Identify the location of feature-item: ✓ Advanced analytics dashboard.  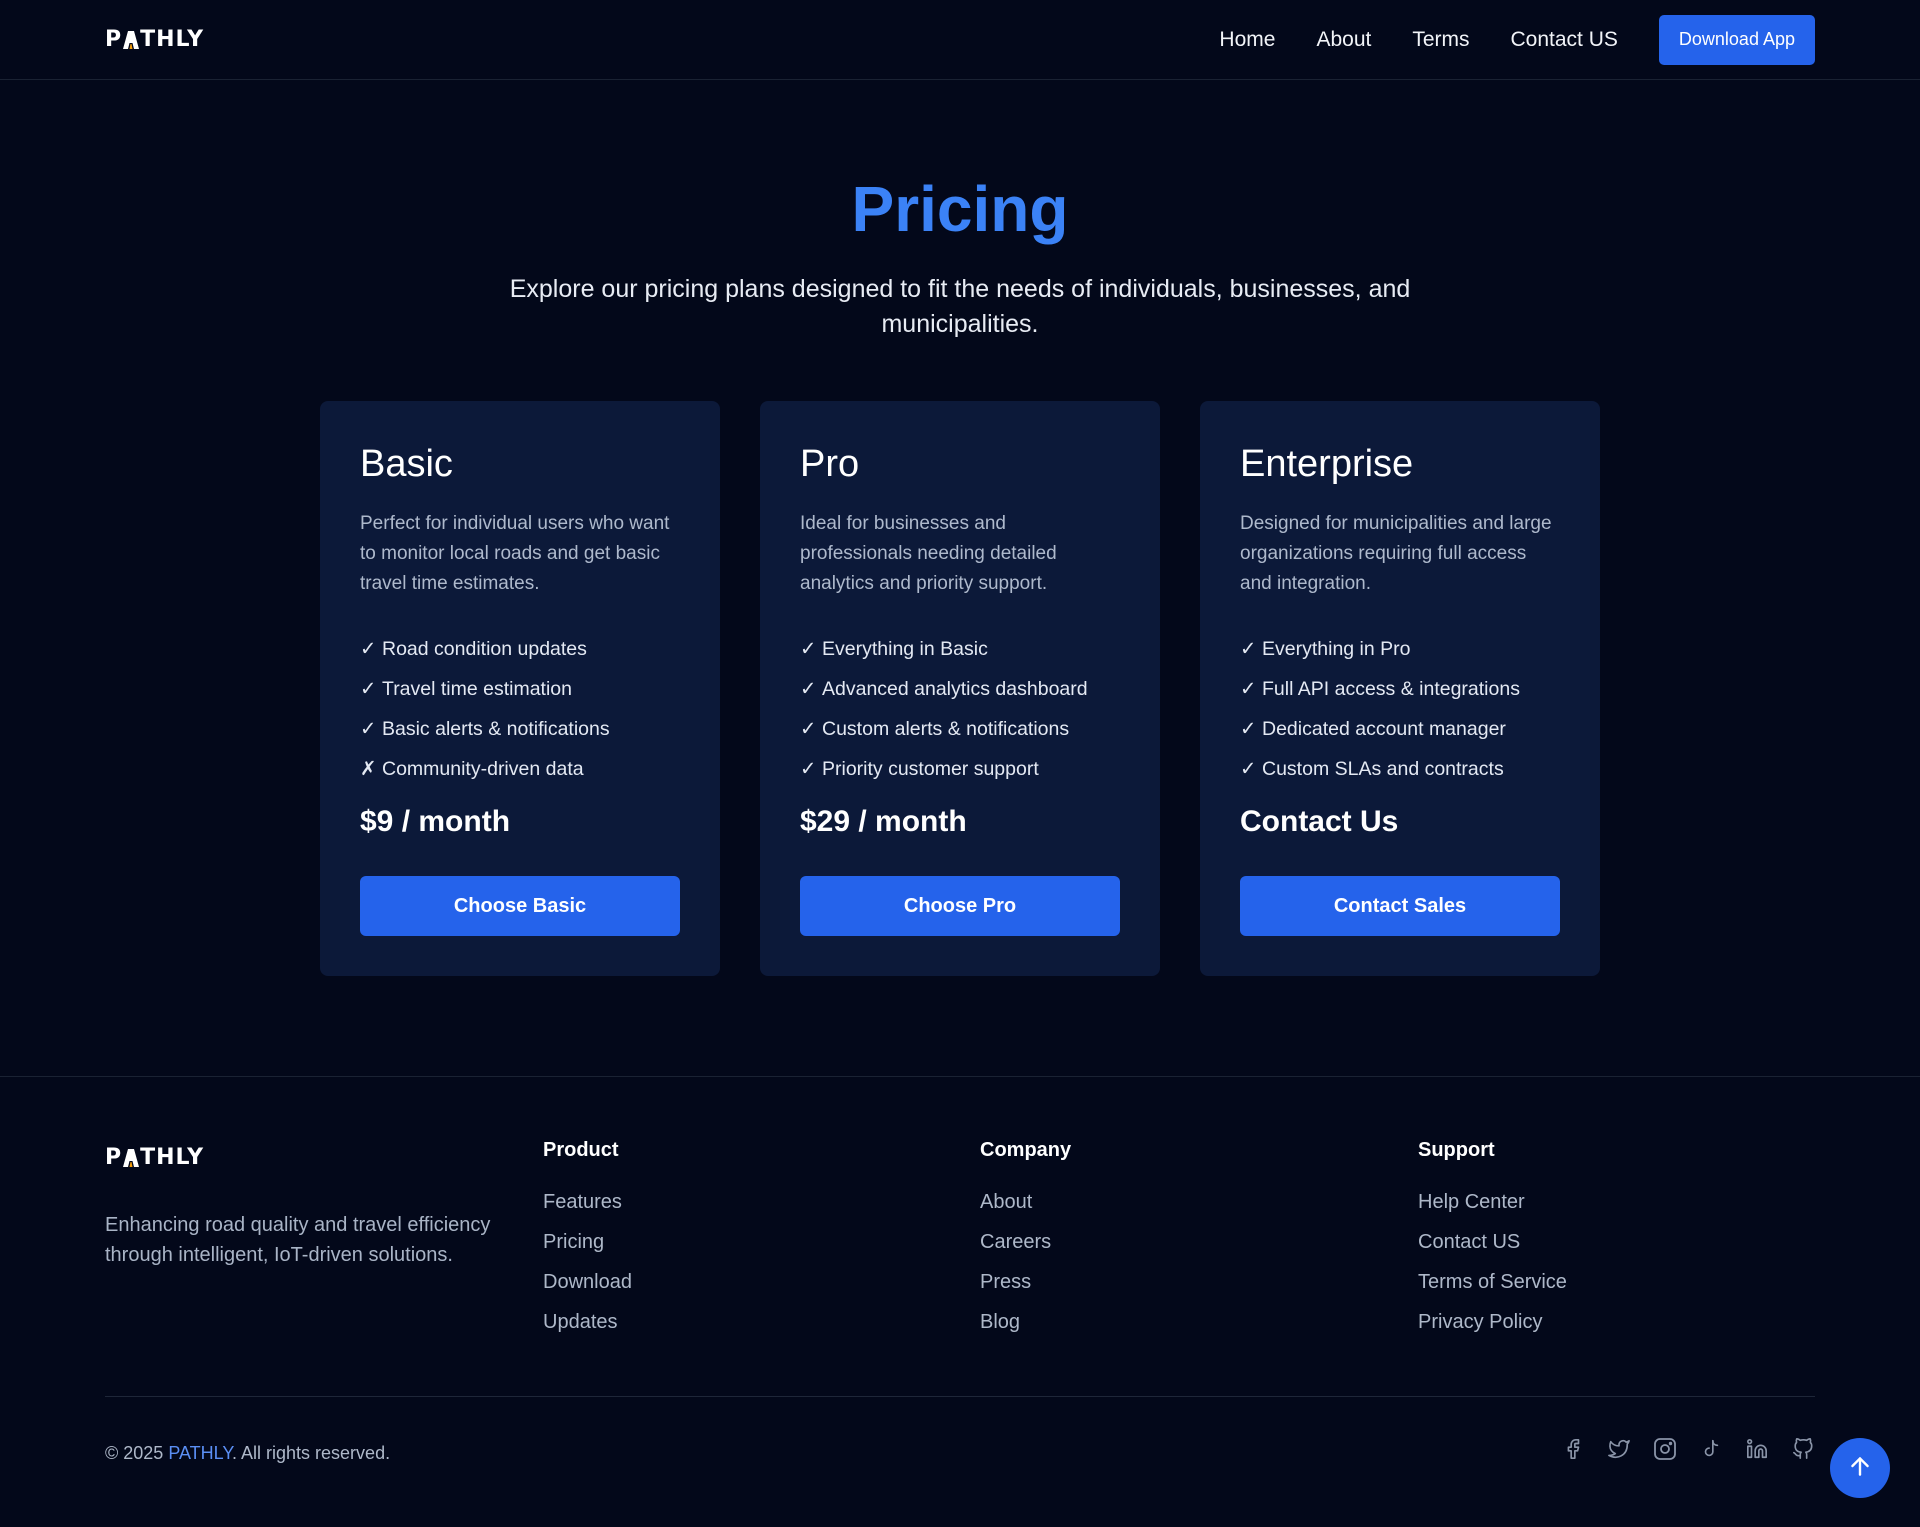
(960, 689).